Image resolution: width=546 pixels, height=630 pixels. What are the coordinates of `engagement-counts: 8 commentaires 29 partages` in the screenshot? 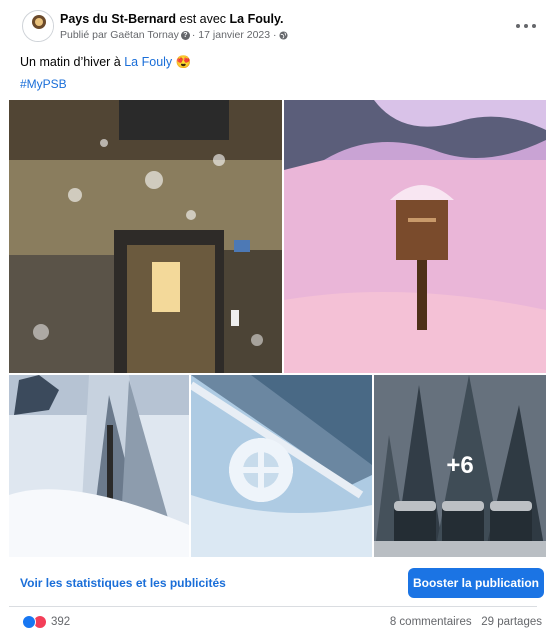 It's located at (466, 622).